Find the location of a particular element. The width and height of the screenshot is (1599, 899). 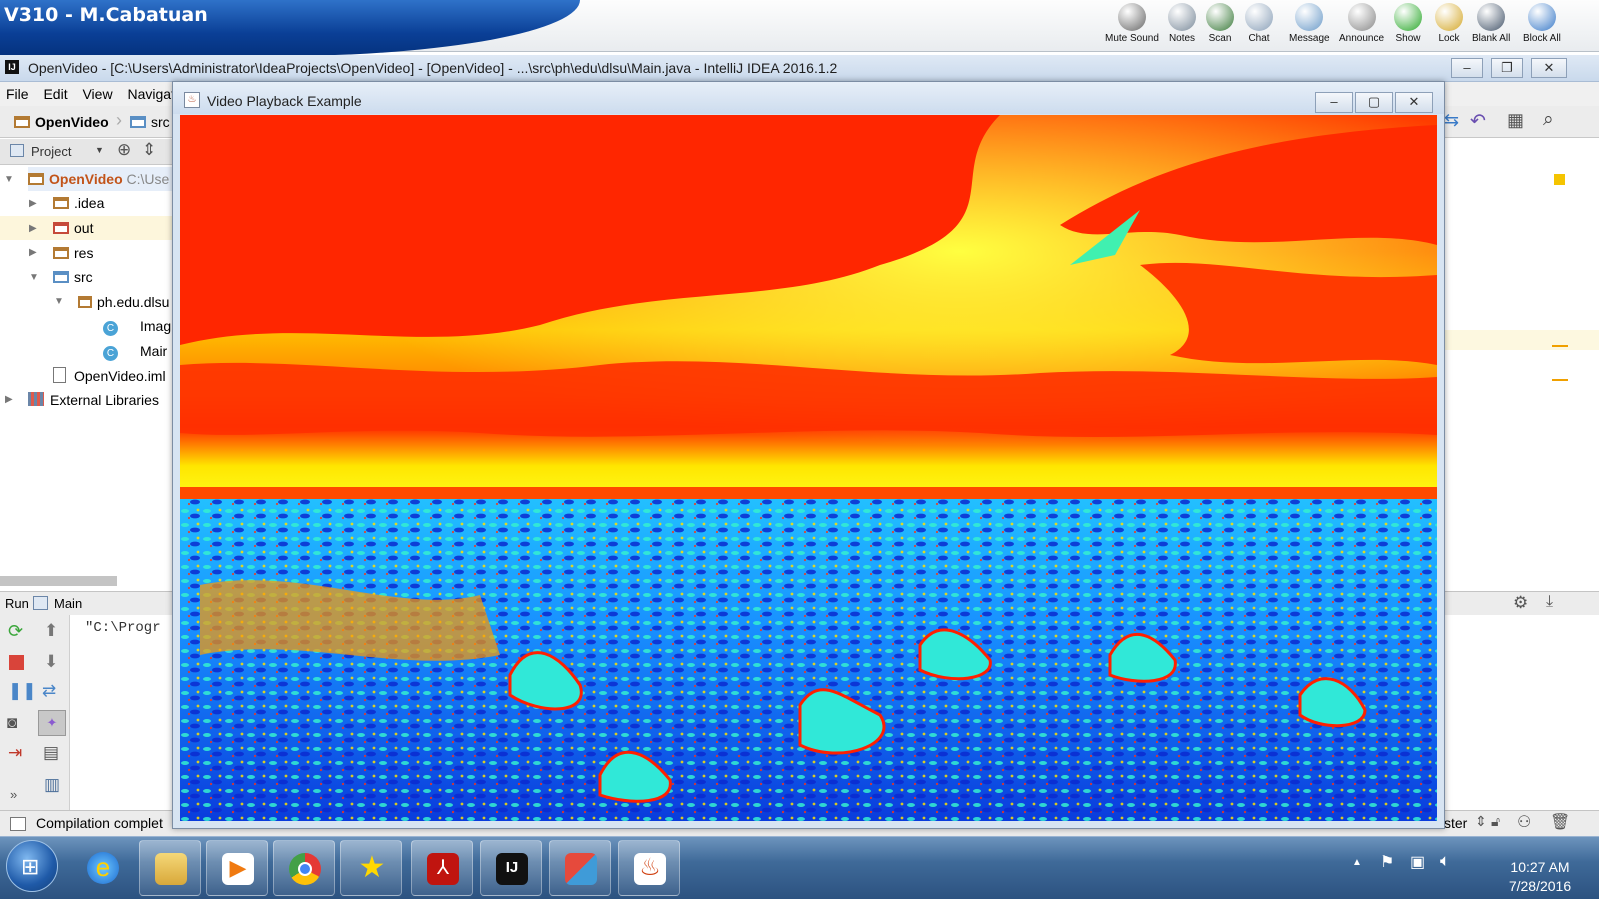

structure-icon: ▦ is located at coordinates (1515, 120).